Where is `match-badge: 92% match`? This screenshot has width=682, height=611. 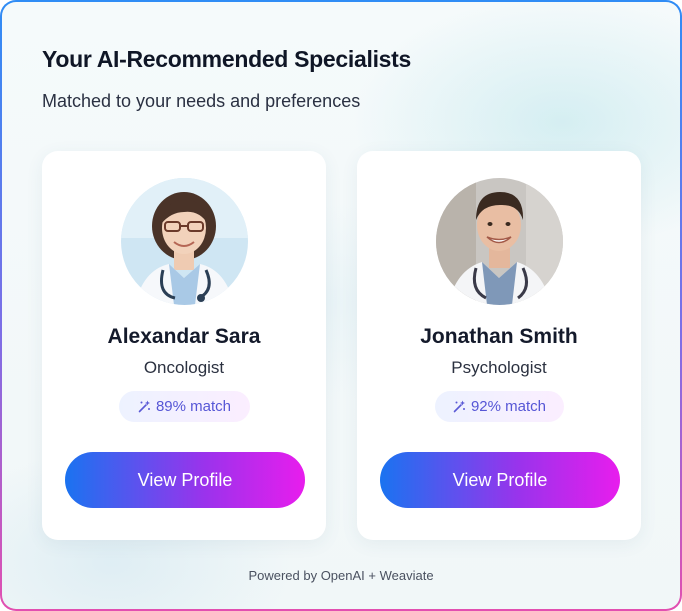 match-badge: 92% match is located at coordinates (499, 406).